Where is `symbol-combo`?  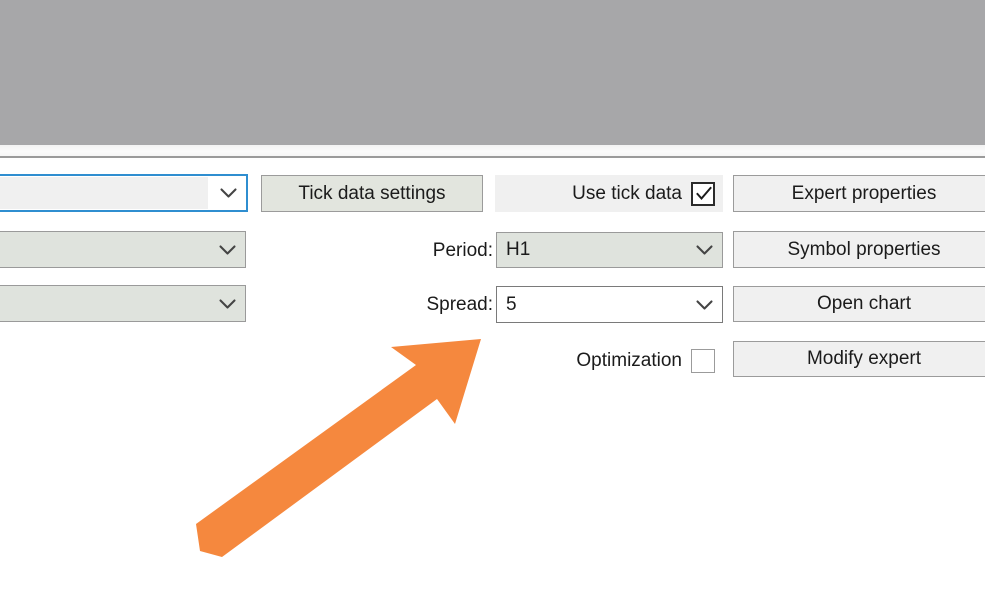 symbol-combo is located at coordinates (124, 193).